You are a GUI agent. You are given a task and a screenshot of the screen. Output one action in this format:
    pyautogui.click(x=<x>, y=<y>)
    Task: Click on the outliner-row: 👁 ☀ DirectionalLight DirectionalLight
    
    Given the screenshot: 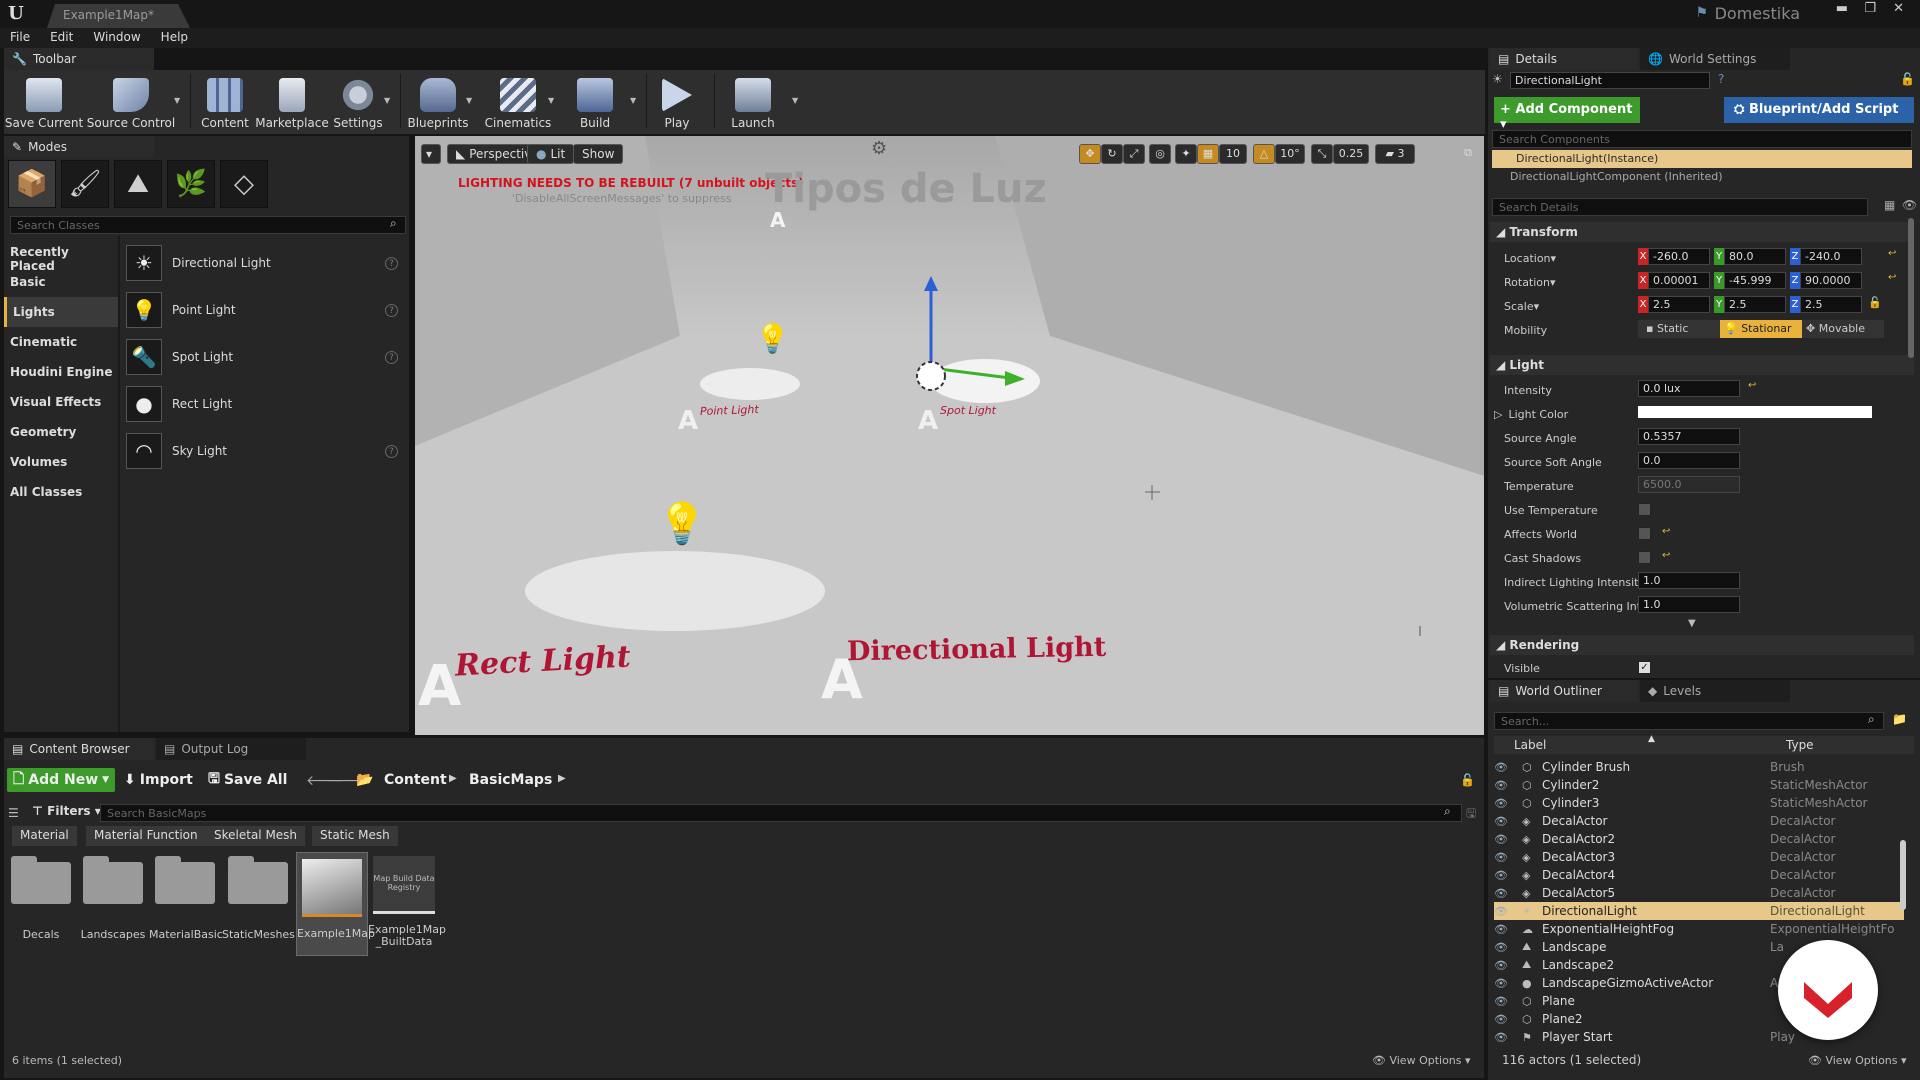 What is the action you would take?
    pyautogui.click(x=1699, y=911)
    